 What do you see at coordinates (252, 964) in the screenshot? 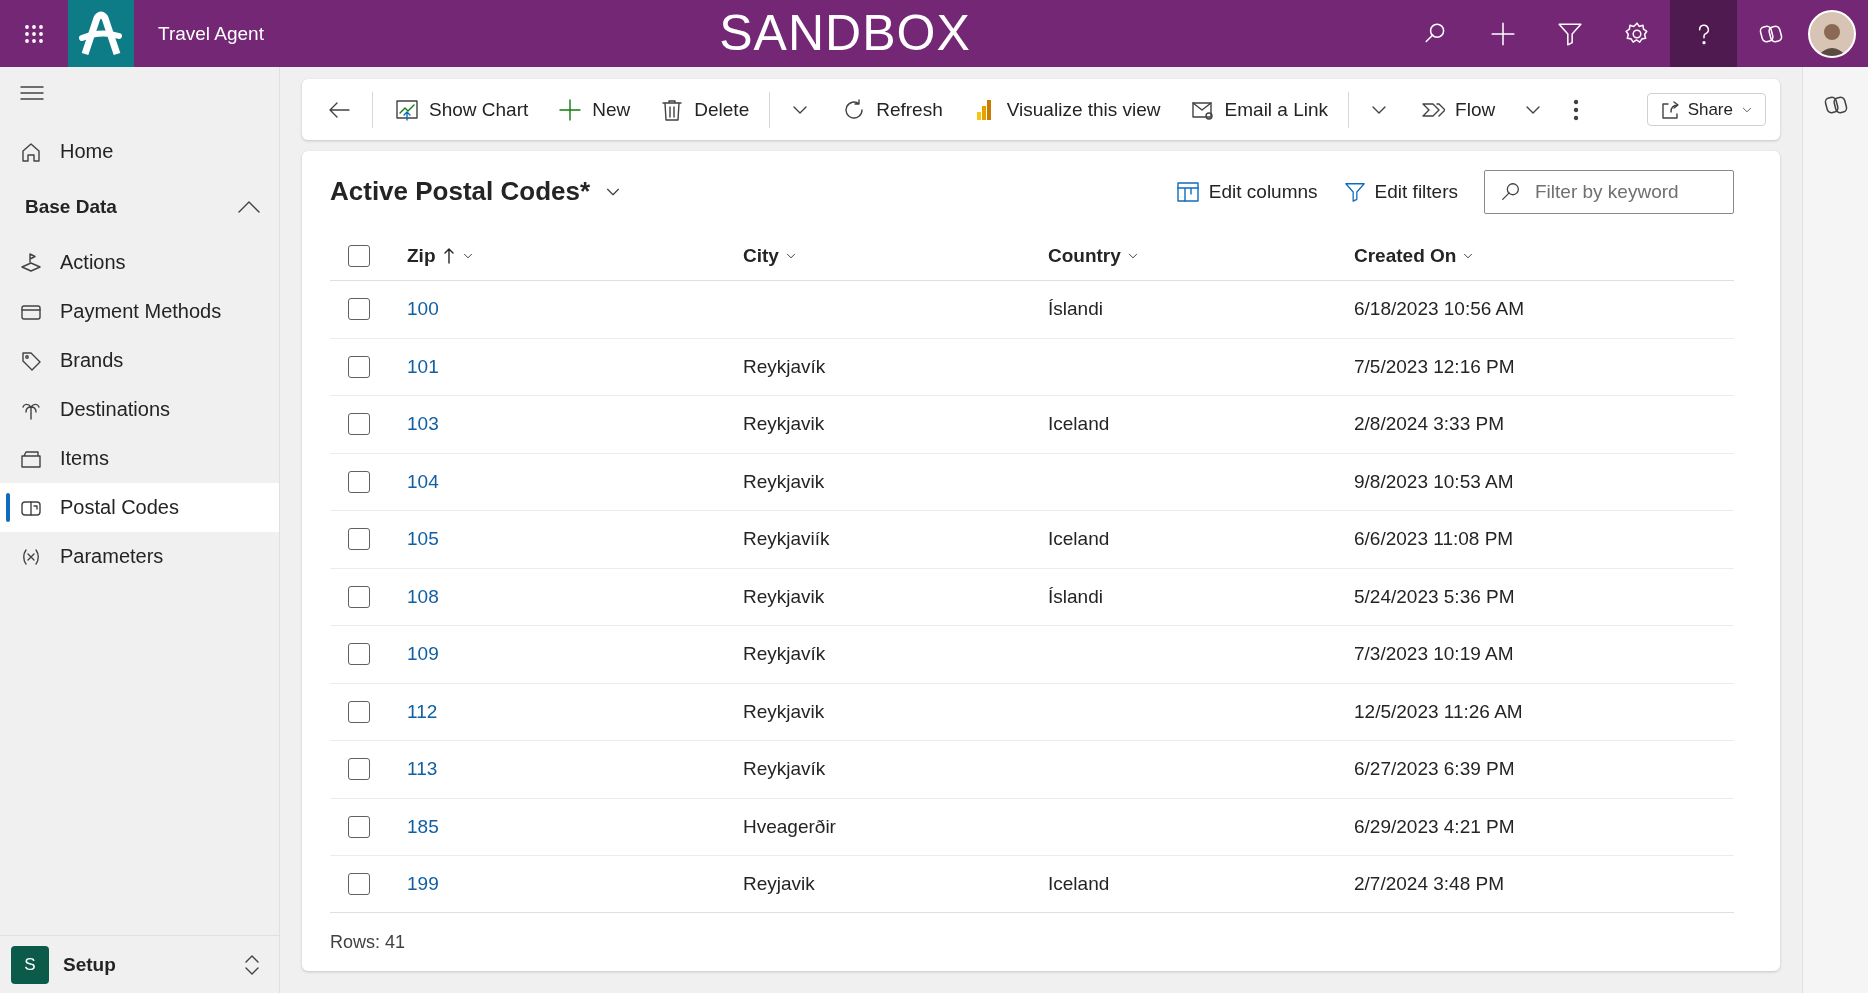
I see `up-down-chevron-icon` at bounding box center [252, 964].